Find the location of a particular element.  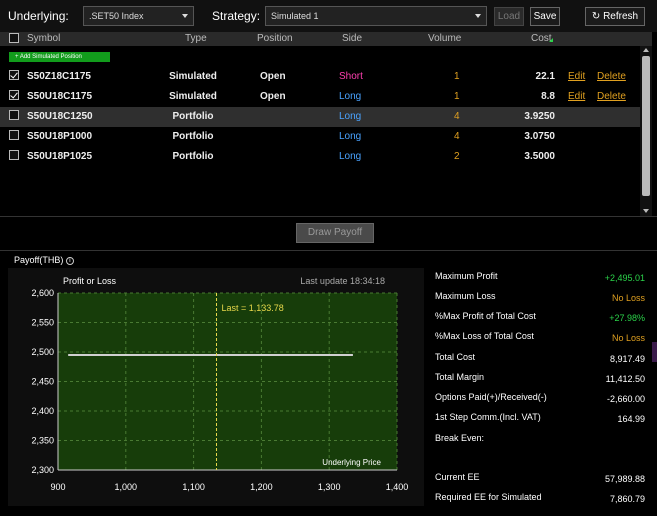

payoff-title-text: Payoff(THB) is located at coordinates (39, 260).